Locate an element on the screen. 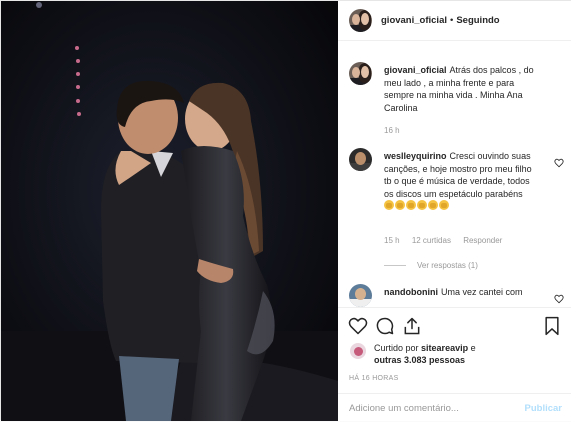 The width and height of the screenshot is (571, 422). caption-meta: 16 h is located at coordinates (397, 130).